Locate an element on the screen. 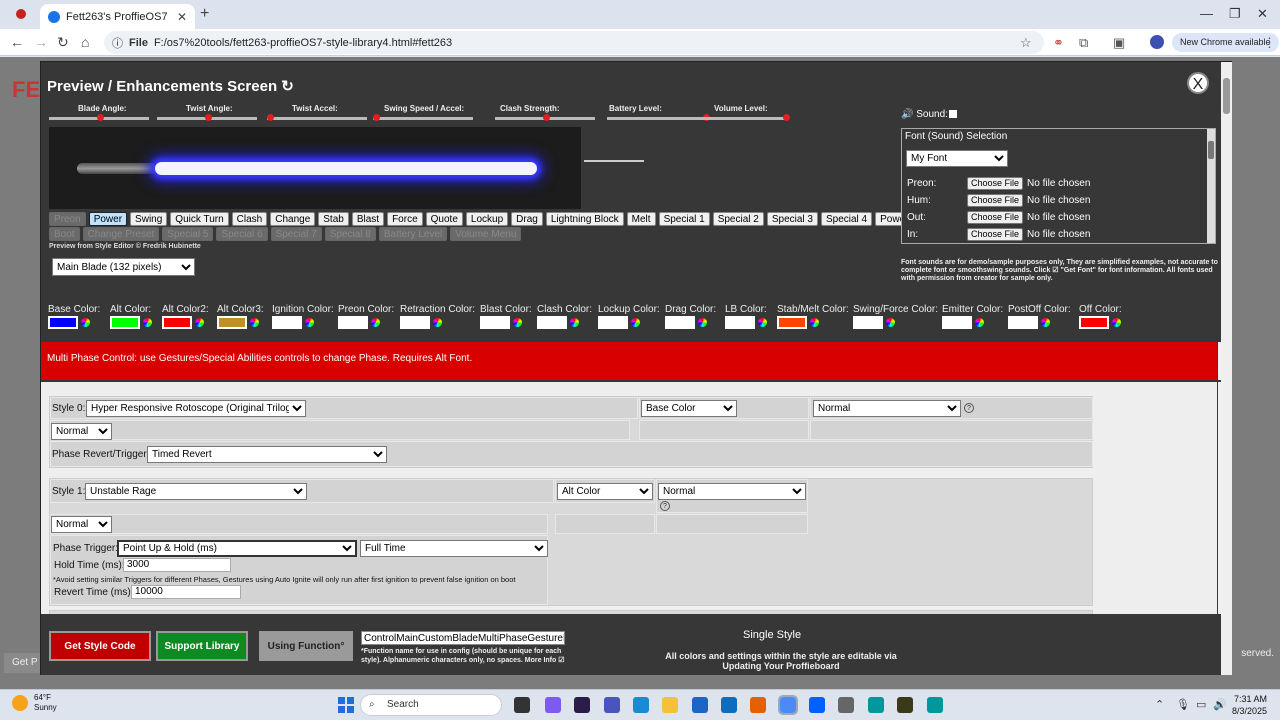  effect-button: Drag is located at coordinates (527, 219).